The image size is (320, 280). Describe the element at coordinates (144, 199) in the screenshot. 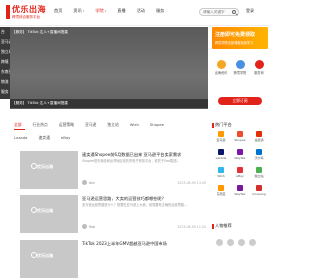

I see `article-title: 亚马逊运营思路，大卖的运营技巧都哪些呢？` at that location.